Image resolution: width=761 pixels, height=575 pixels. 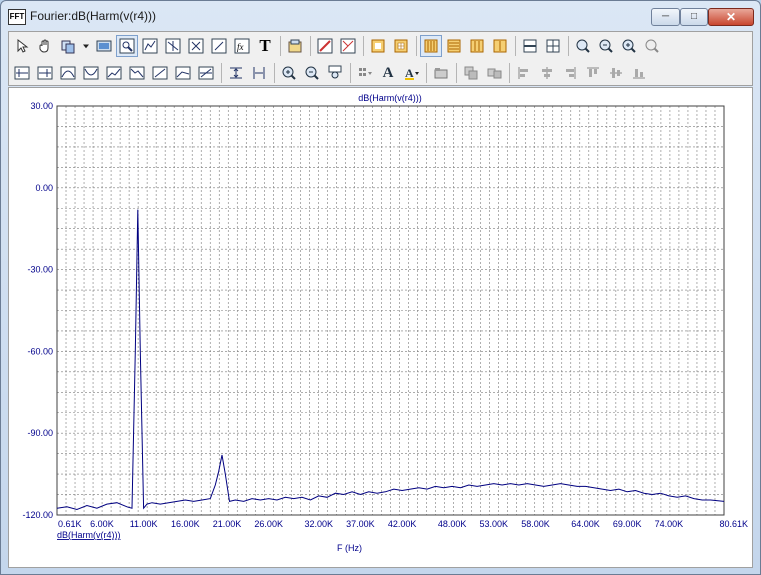 I want to click on next-min-button, so click(x=91, y=73).